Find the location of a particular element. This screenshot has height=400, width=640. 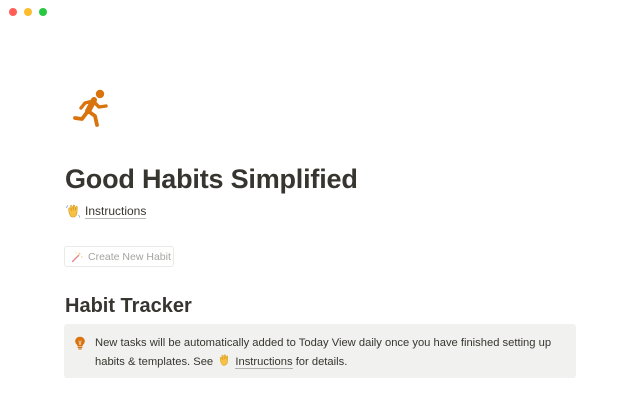

create-new-habit-label: Create New Habit is located at coordinates (129, 256).